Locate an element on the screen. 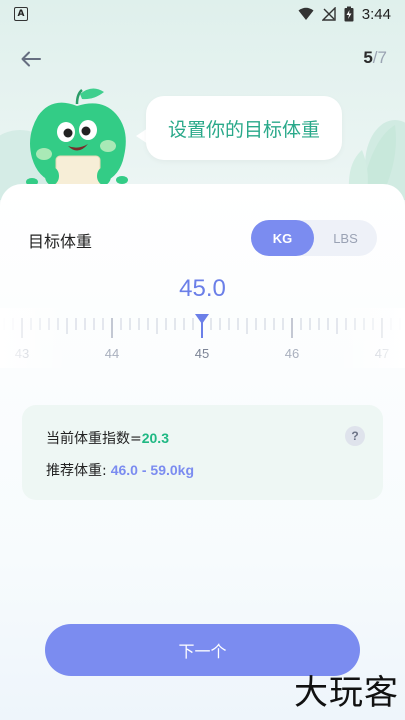 This screenshot has width=405, height=720. status-right: 3:44 is located at coordinates (344, 14).